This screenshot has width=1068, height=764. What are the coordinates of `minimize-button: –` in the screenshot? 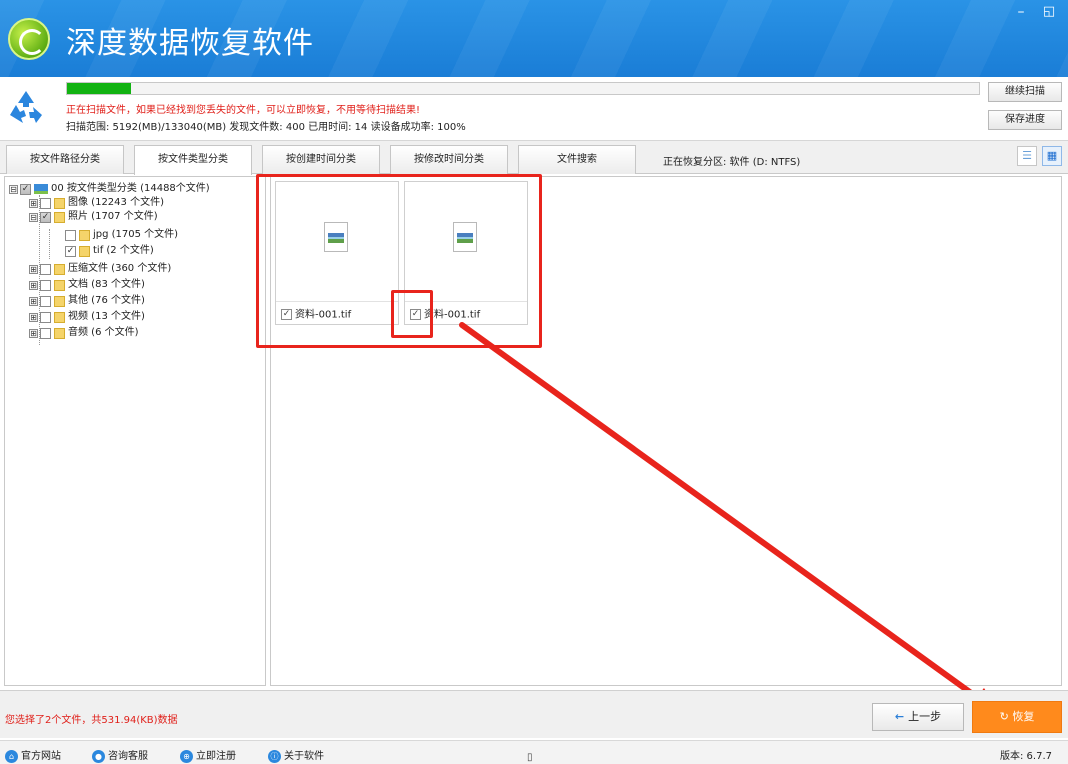 It's located at (1021, 12).